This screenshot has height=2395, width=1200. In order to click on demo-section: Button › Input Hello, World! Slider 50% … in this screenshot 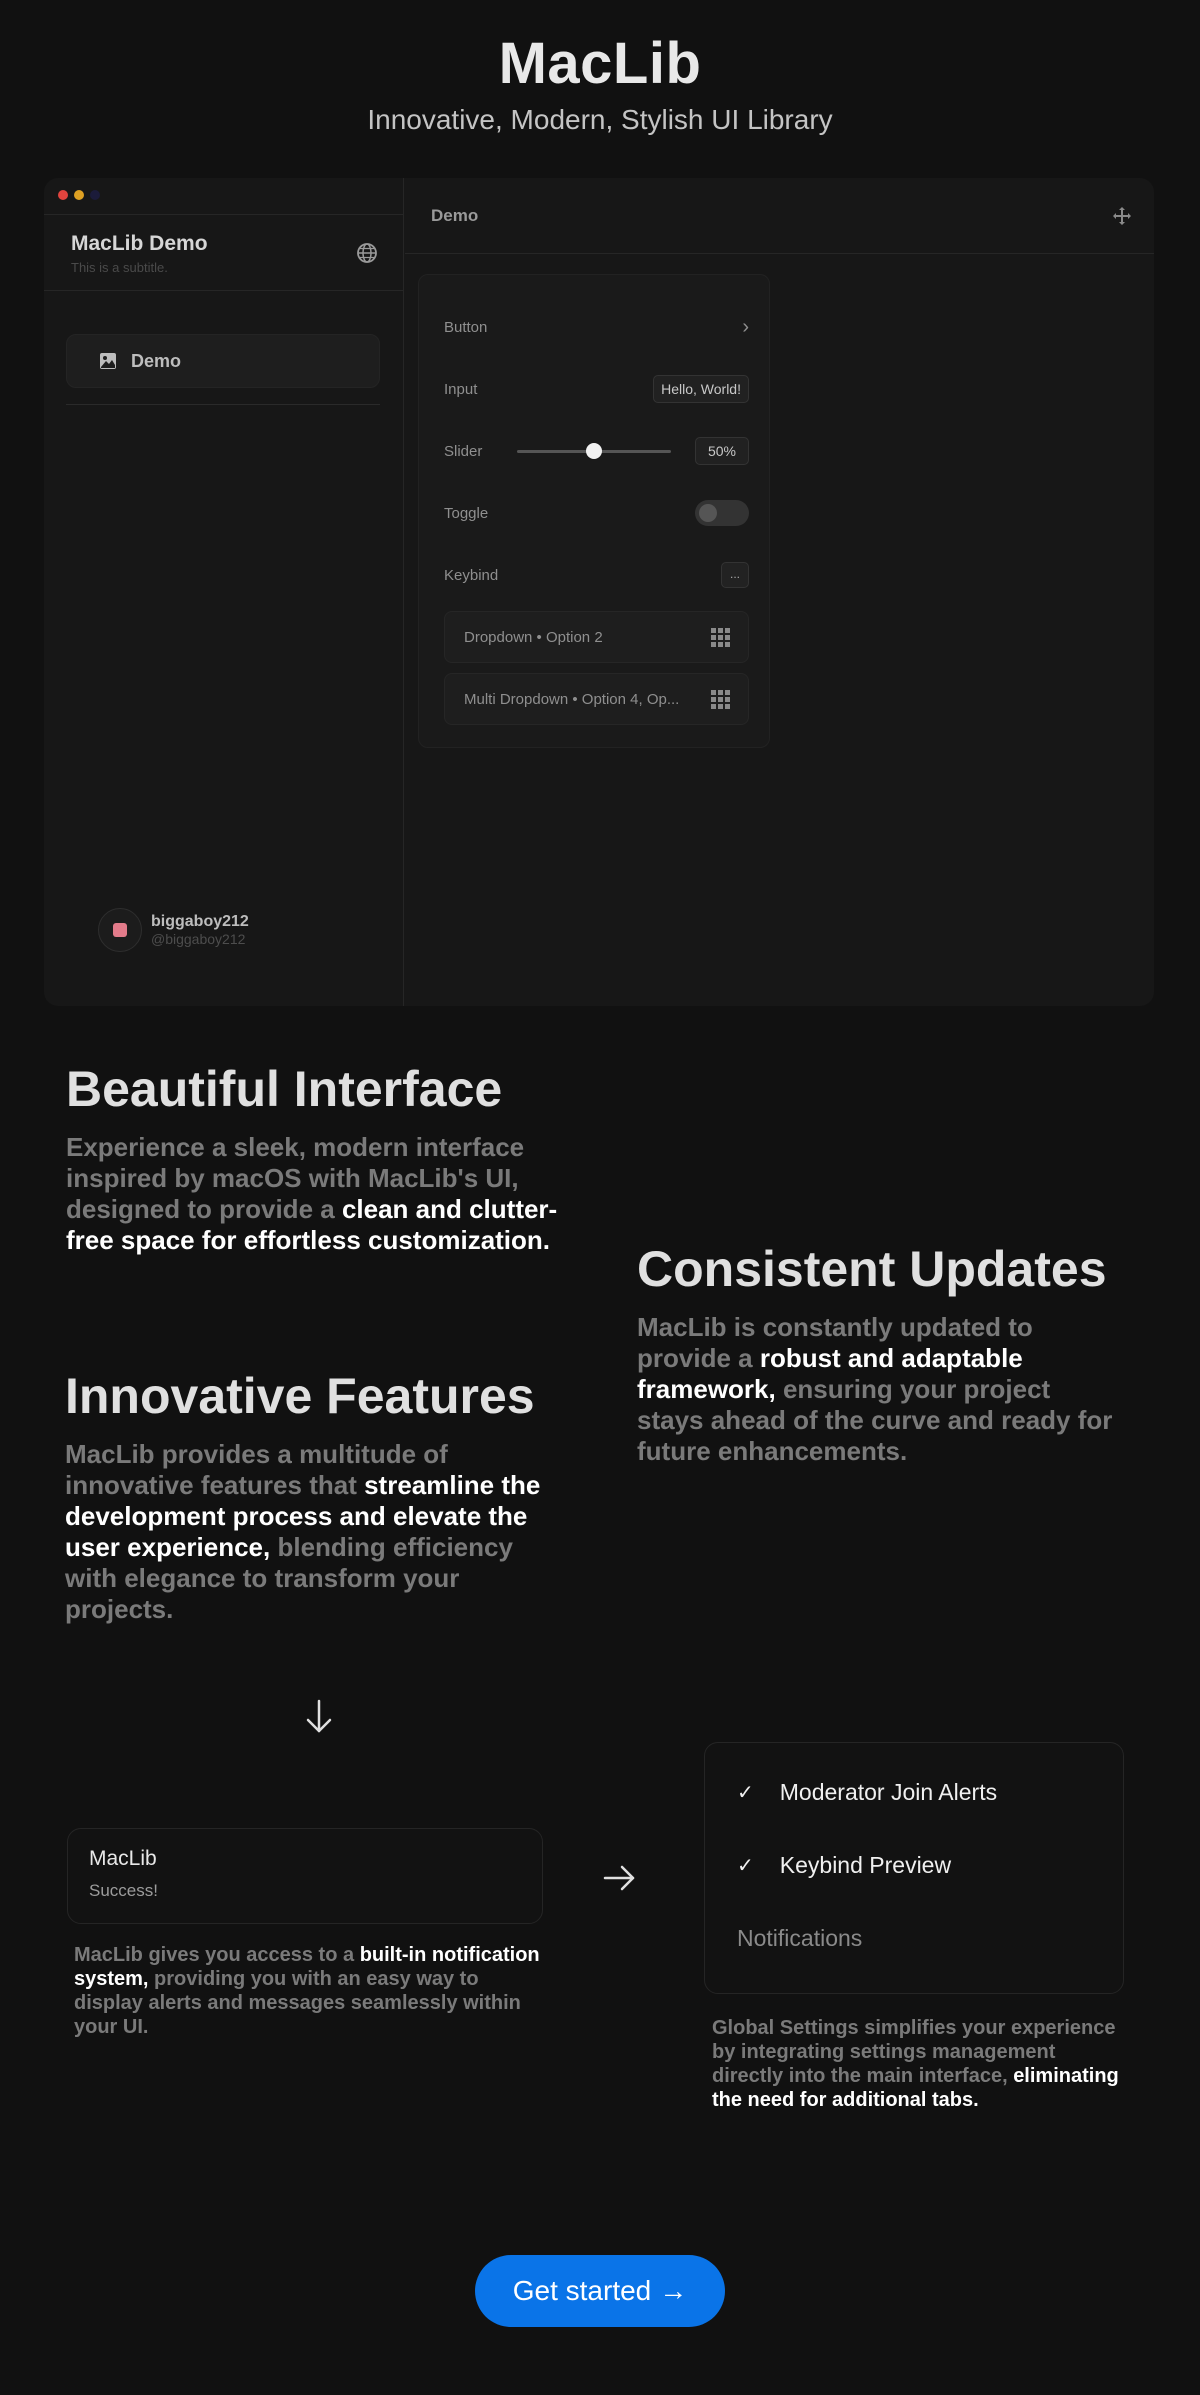, I will do `click(594, 511)`.